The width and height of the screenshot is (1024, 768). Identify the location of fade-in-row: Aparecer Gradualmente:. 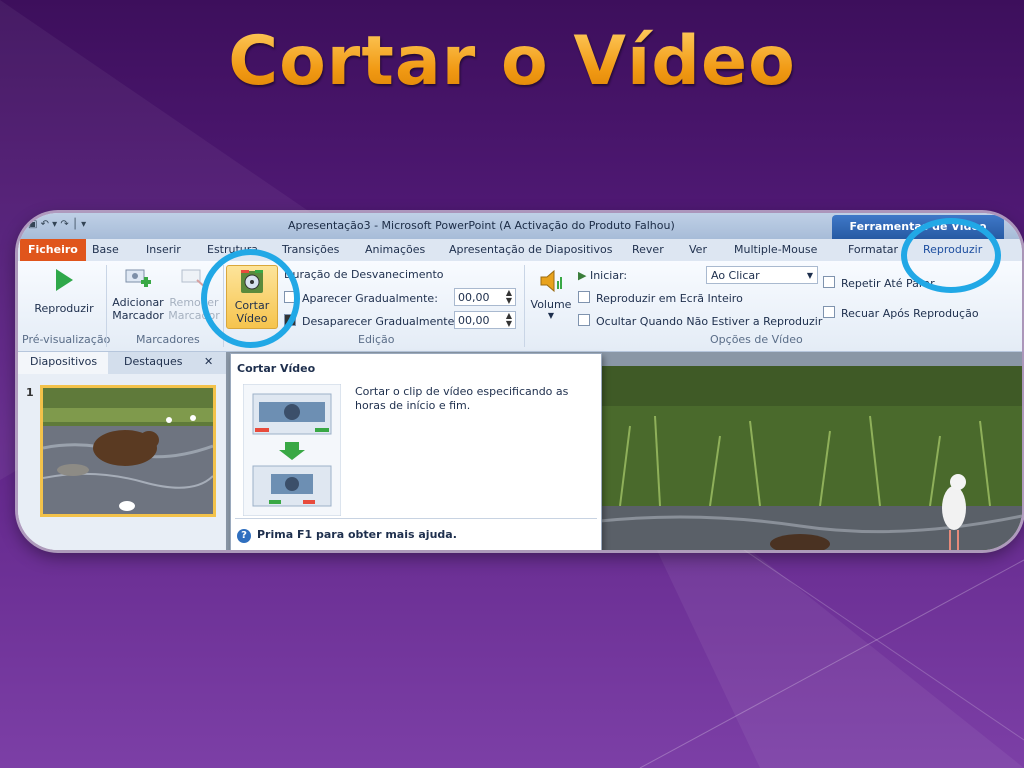
(361, 298).